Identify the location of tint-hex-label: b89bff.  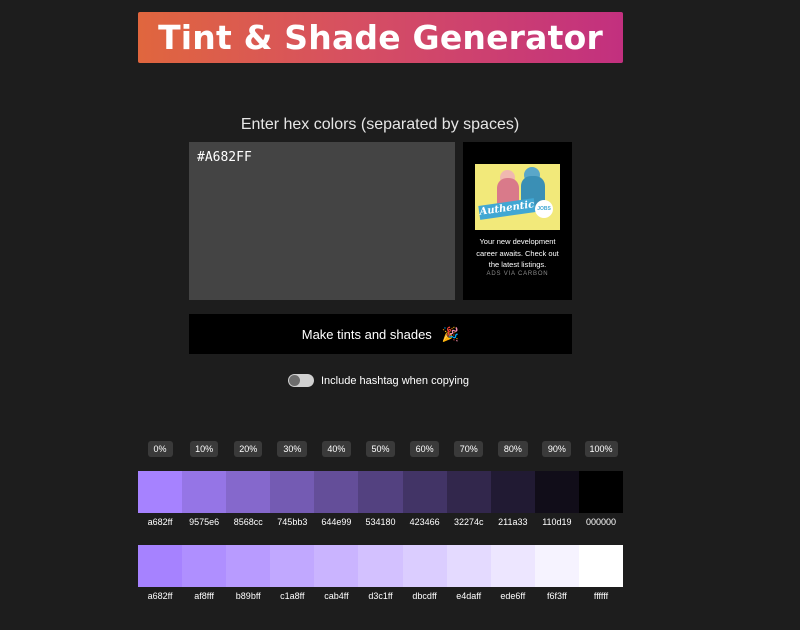
(248, 596).